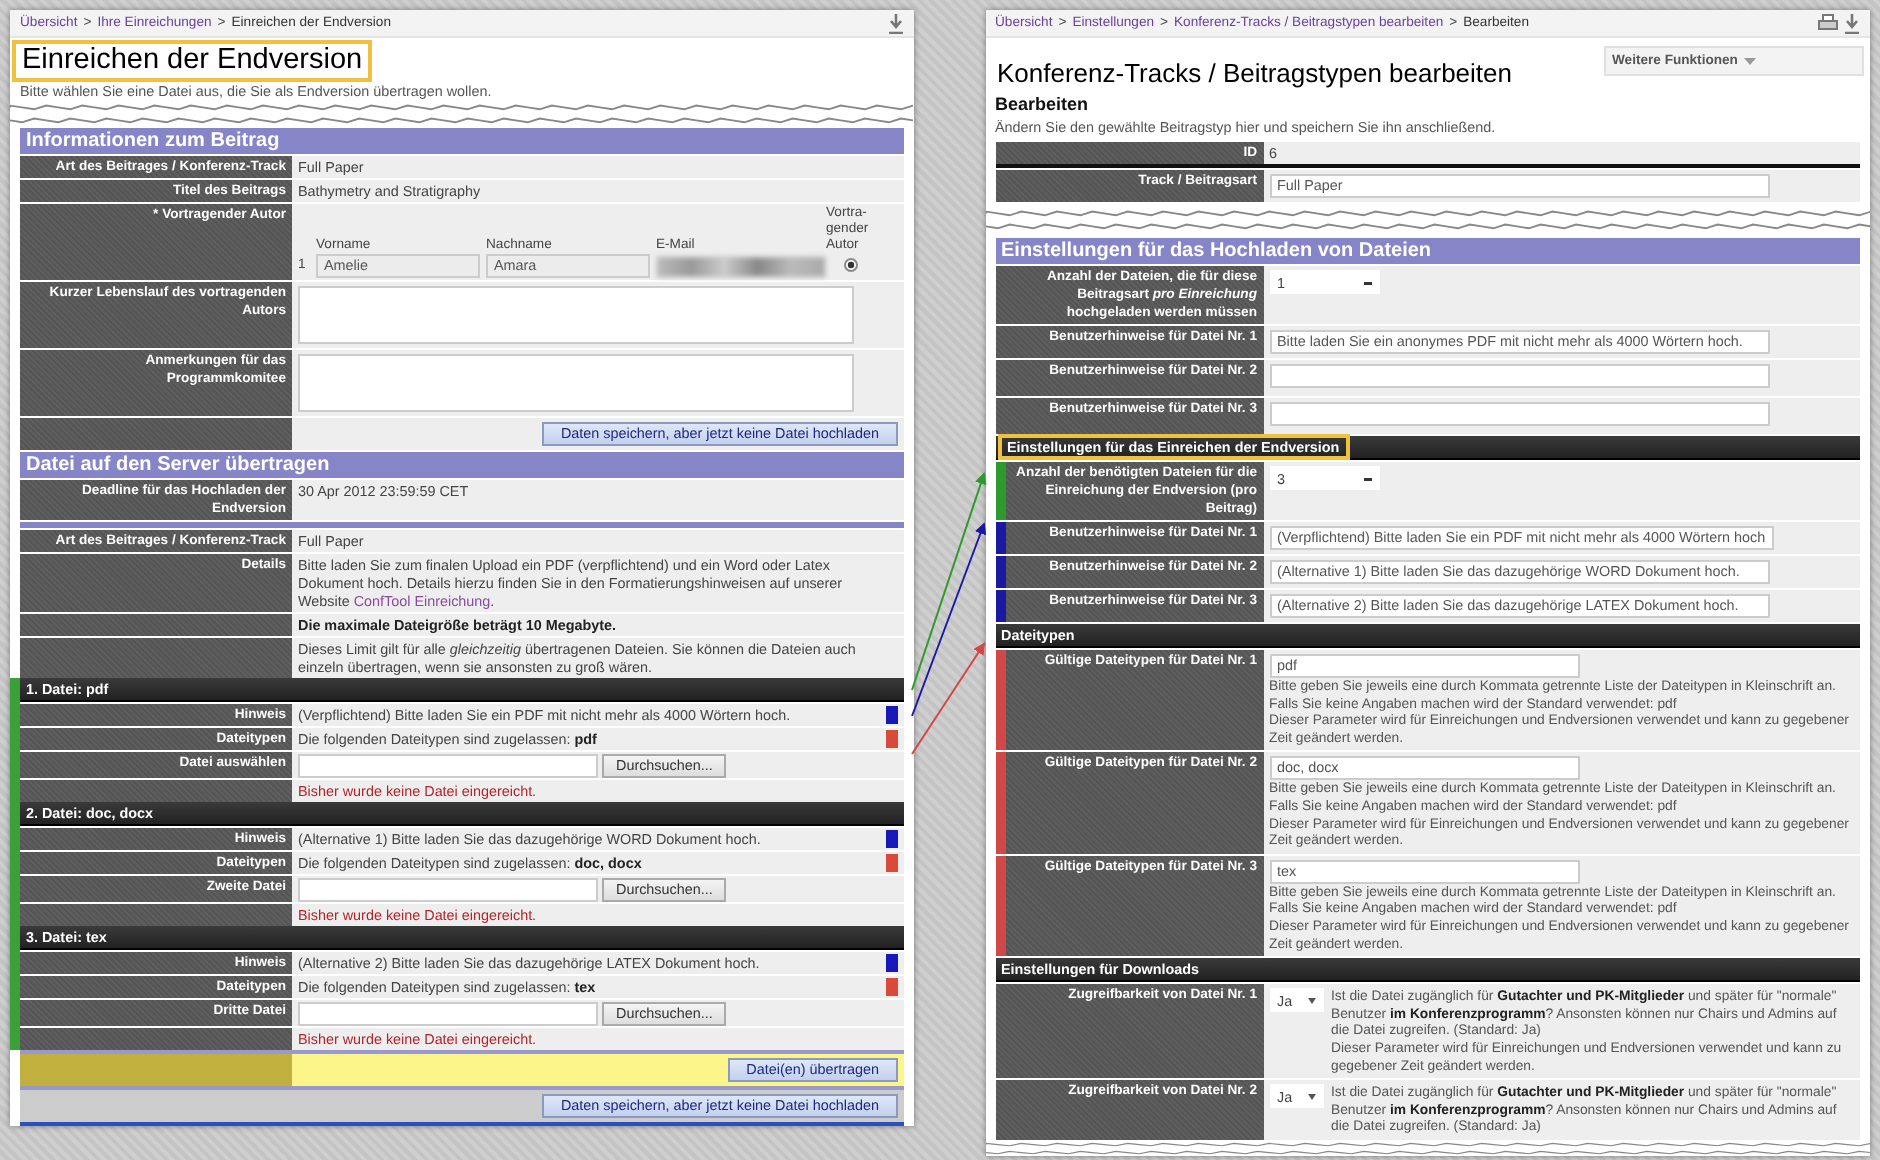 Image resolution: width=1880 pixels, height=1160 pixels. Describe the element at coordinates (1749, 61) in the screenshot. I see `caret-icon` at that location.